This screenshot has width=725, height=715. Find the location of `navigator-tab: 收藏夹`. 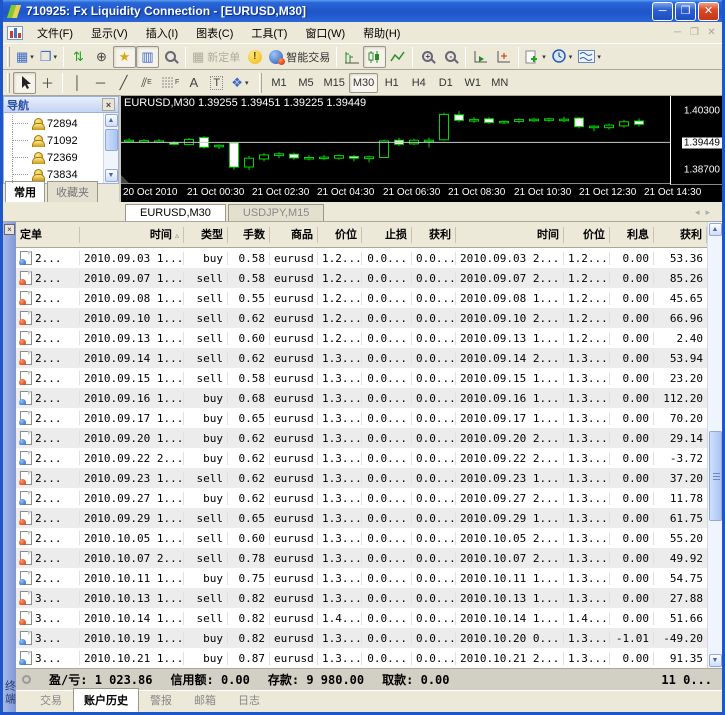

navigator-tab: 收藏夹 is located at coordinates (72, 191).